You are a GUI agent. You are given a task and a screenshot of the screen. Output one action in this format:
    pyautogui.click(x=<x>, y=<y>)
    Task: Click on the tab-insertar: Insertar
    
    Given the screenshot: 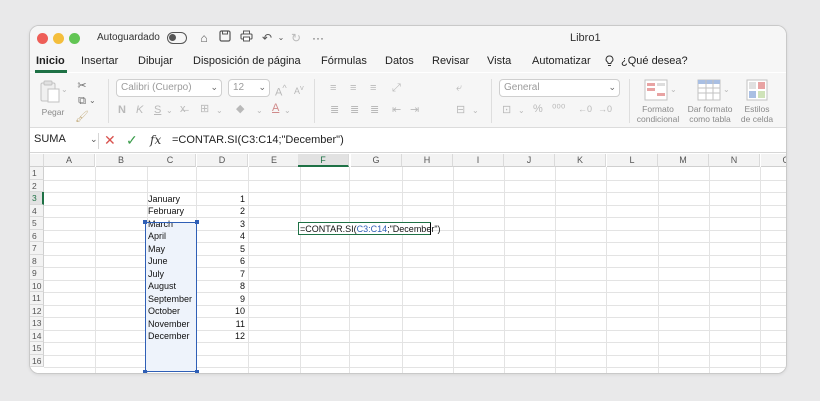 What is the action you would take?
    pyautogui.click(x=99, y=61)
    